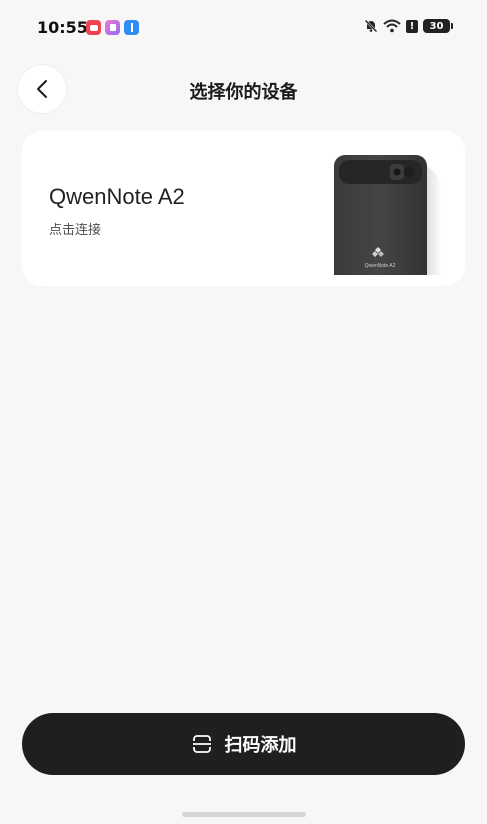  Describe the element at coordinates (260, 745) in the screenshot. I see `scan-add-label: 扫码添加` at that location.